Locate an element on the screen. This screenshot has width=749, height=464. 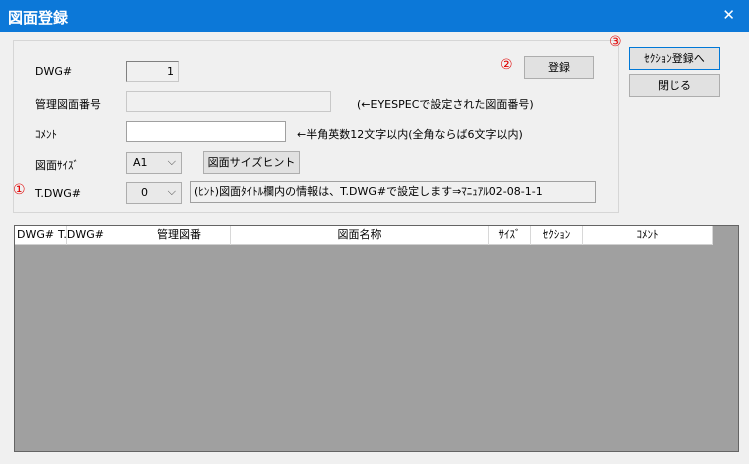
column-header-name: 図面名称 is located at coordinates (360, 235).